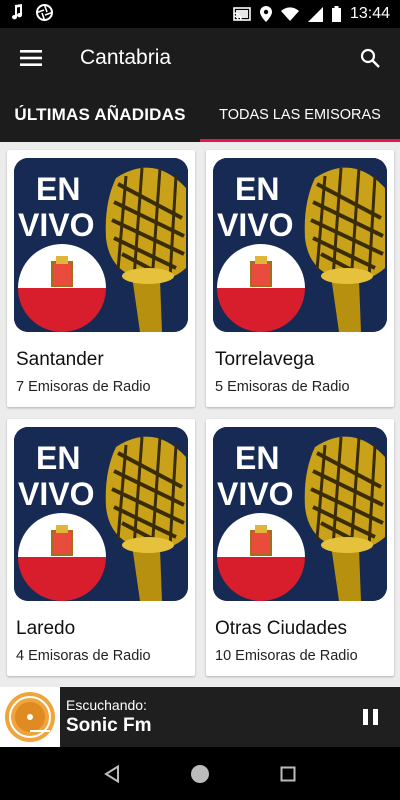  I want to click on aperture-icon, so click(44, 14).